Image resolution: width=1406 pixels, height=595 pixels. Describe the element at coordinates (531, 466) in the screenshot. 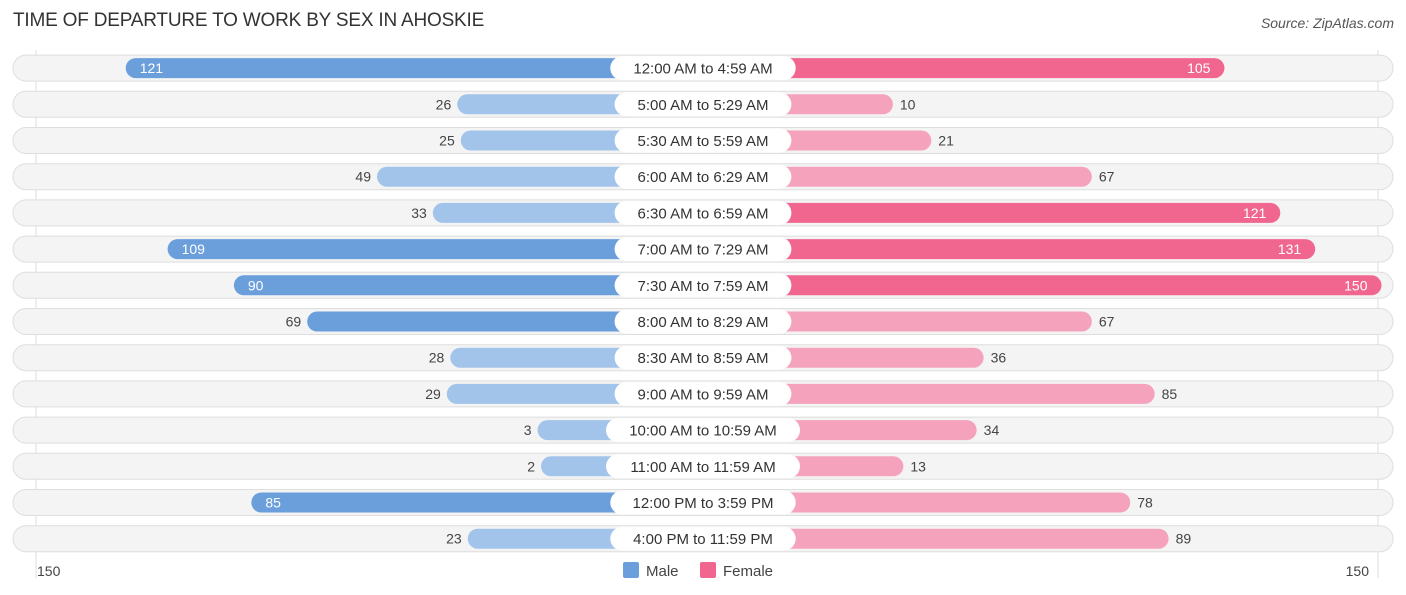

I see `male-value-label: 2` at that location.